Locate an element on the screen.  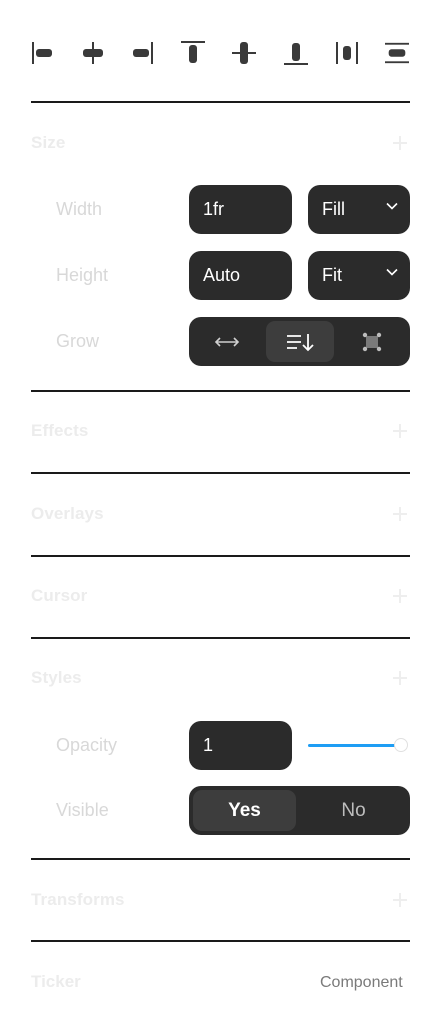
grow-segmented-control is located at coordinates (299, 341).